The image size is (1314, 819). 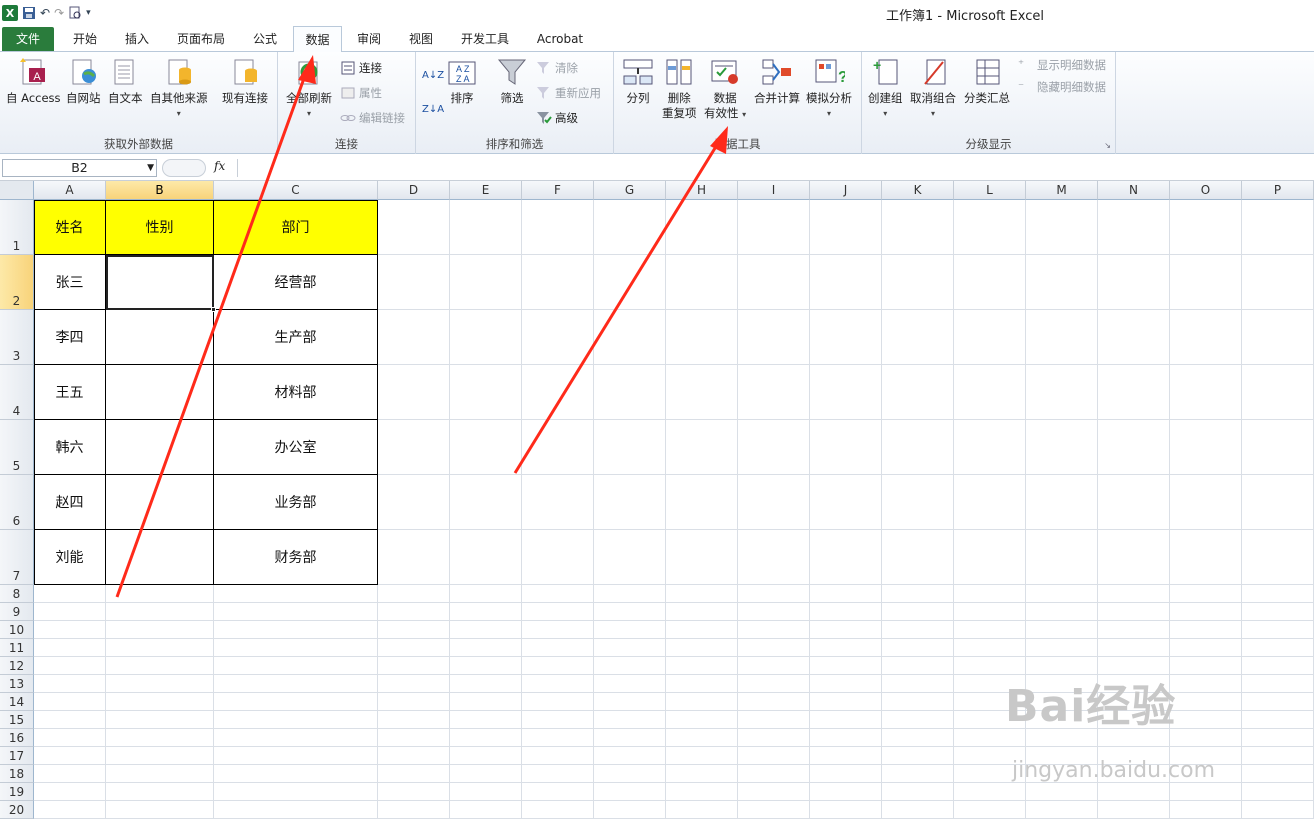 I want to click on from-text-button: 自文本, so click(x=125, y=81).